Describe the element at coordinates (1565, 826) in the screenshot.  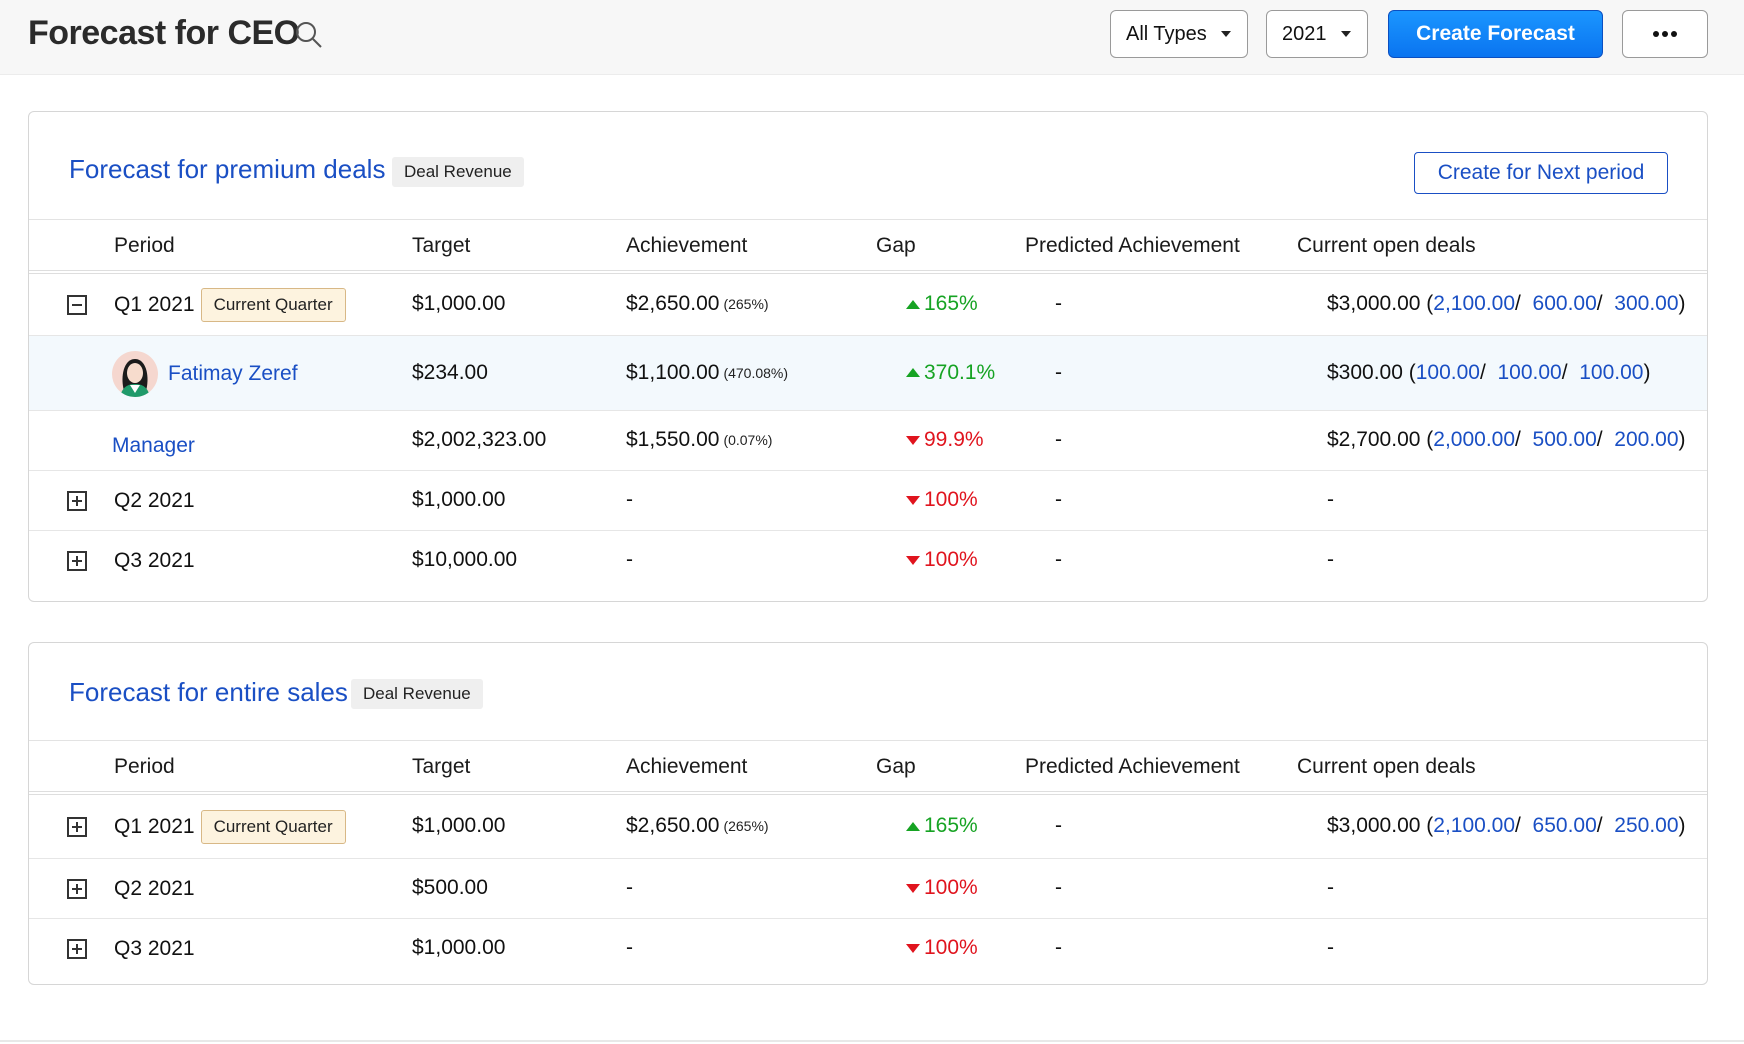
I see `open-deals-part-2: 650.00` at that location.